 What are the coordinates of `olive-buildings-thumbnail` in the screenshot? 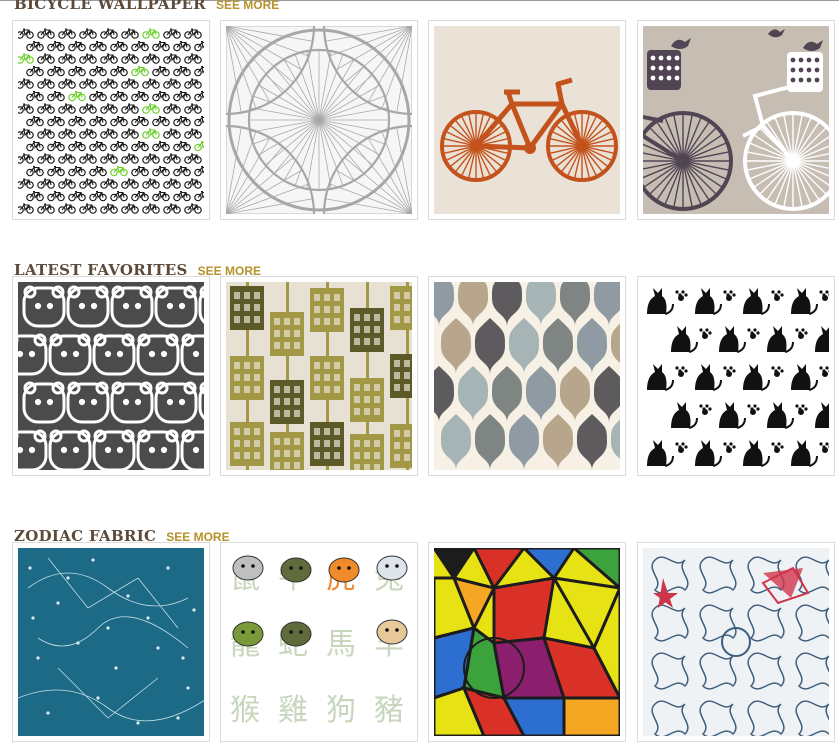 It's located at (319, 376).